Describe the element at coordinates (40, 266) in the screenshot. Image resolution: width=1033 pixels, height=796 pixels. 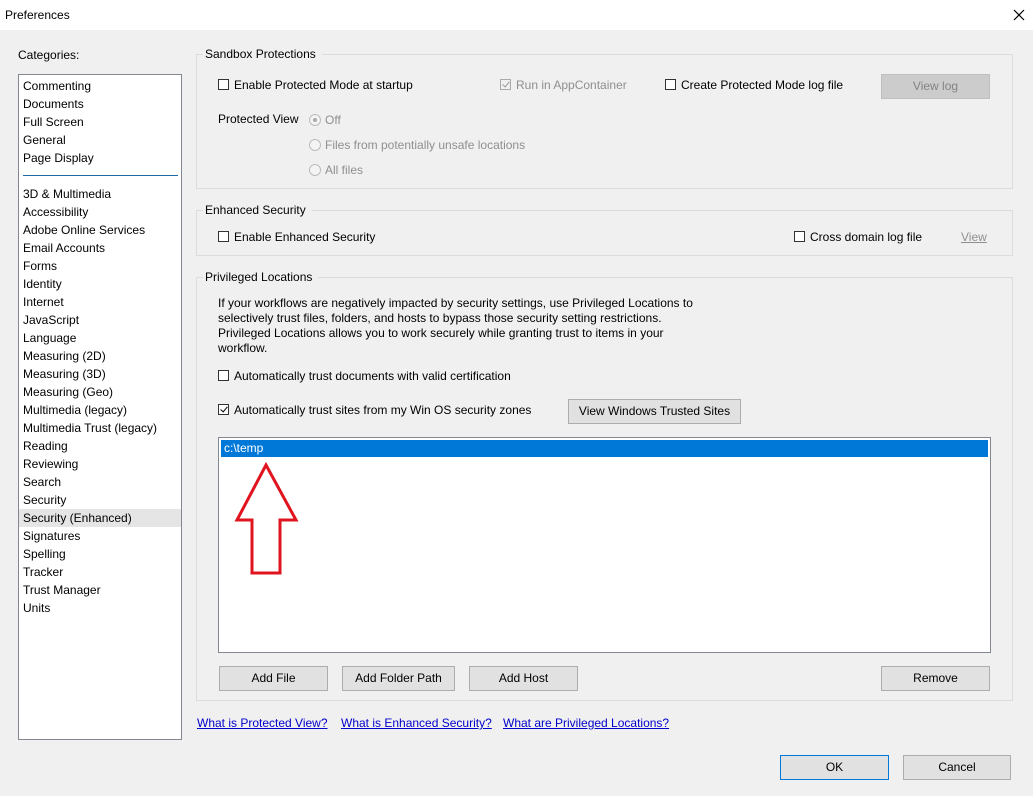
I see `category-item: Forms` at that location.